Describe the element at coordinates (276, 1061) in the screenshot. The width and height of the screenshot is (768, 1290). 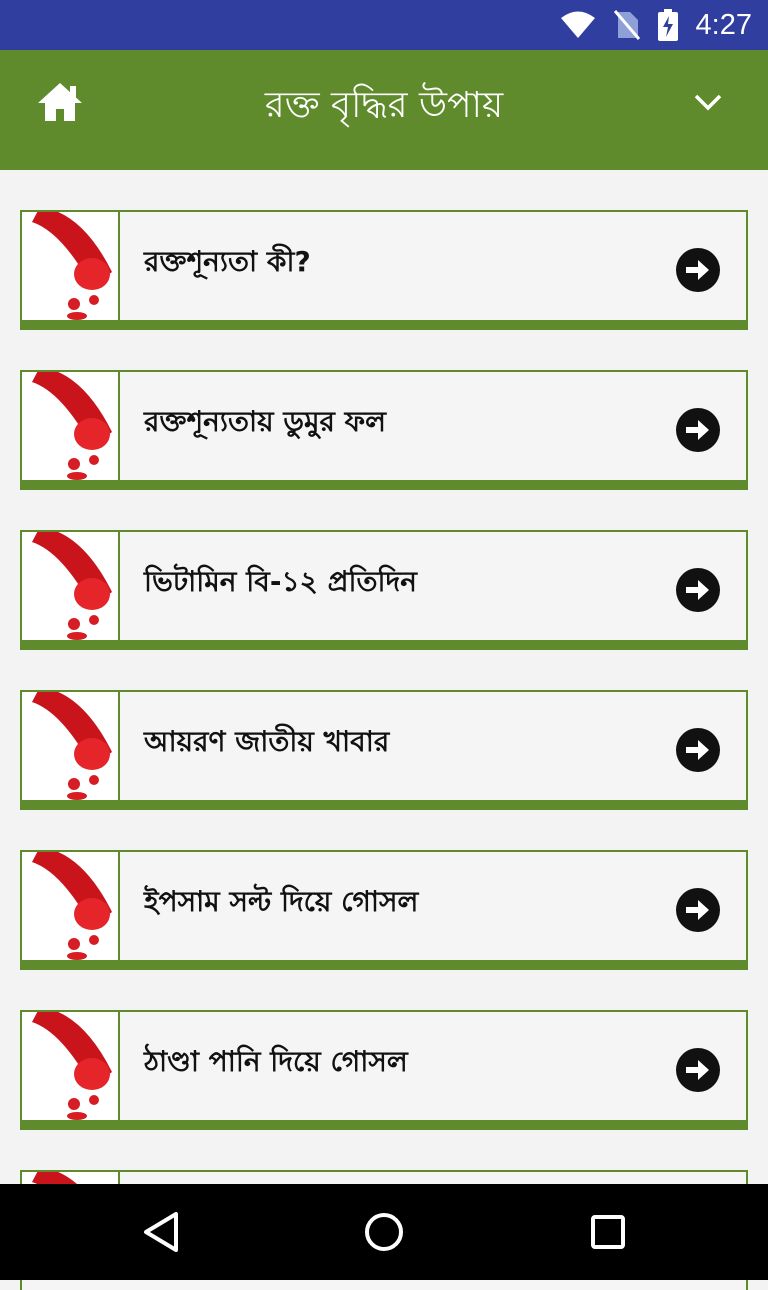
I see `list-item-label: ঠাণ্ডা পানি দিয়ে গোসল` at that location.